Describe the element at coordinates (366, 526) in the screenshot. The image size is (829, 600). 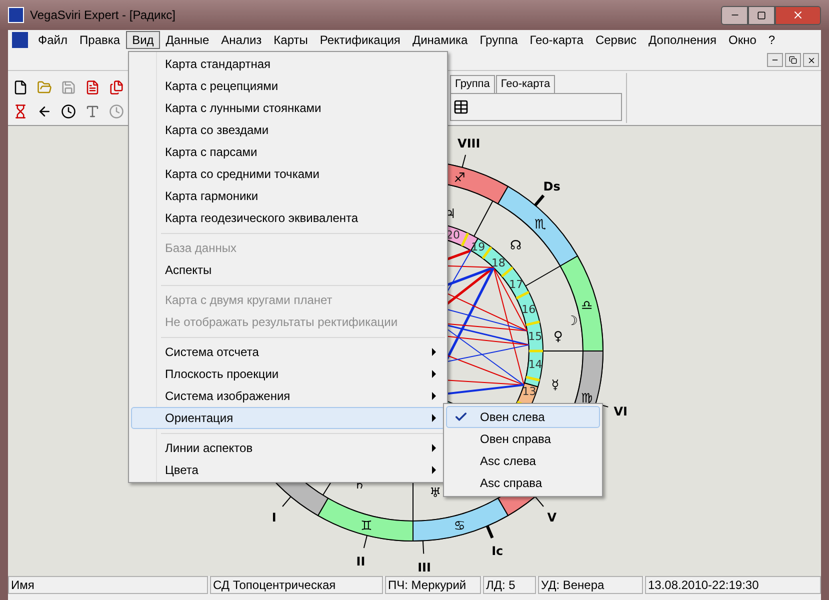
I see `zodiac-sign-glyph: ♊` at that location.